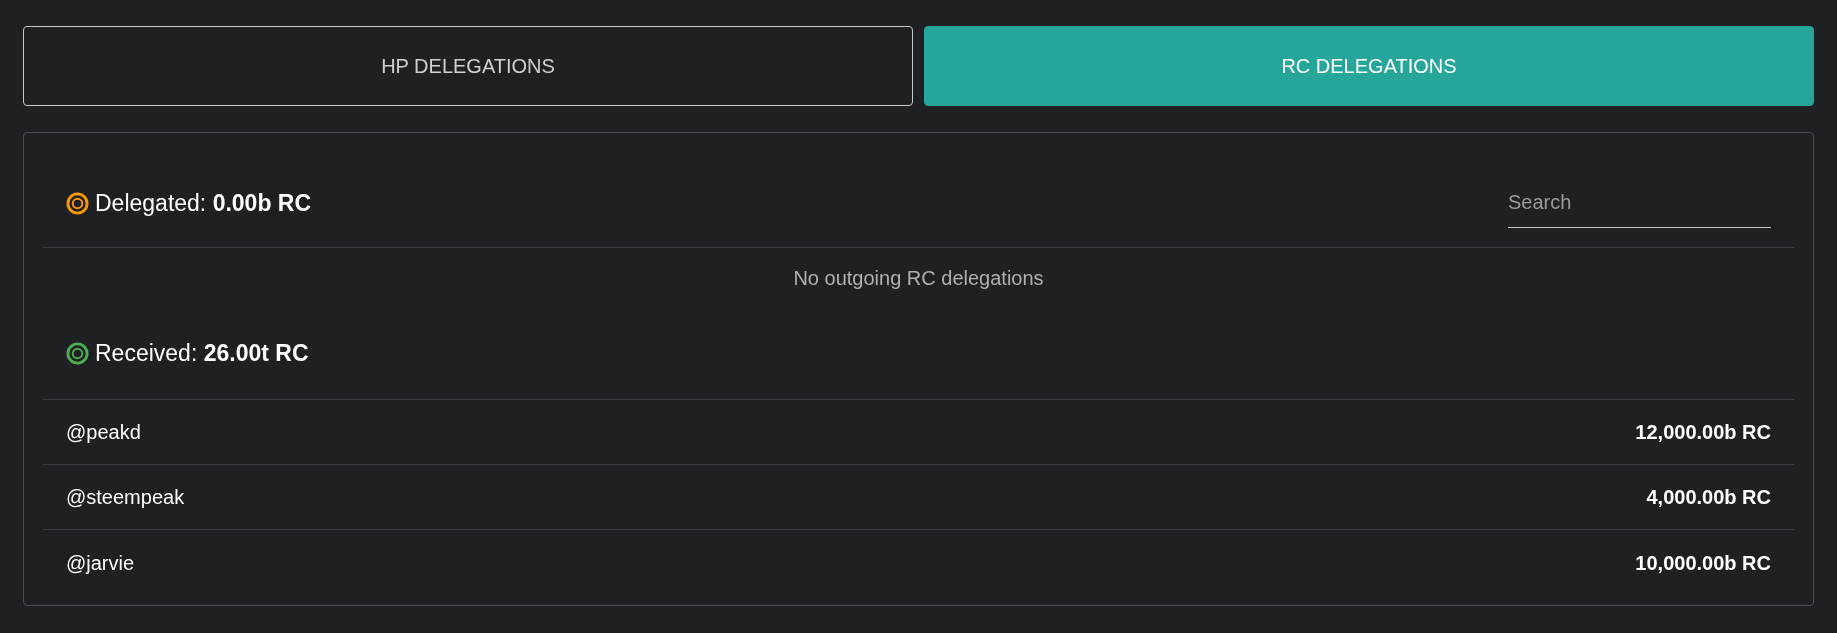  Describe the element at coordinates (202, 354) in the screenshot. I see `section-heading: Received: 26.00t RC` at that location.